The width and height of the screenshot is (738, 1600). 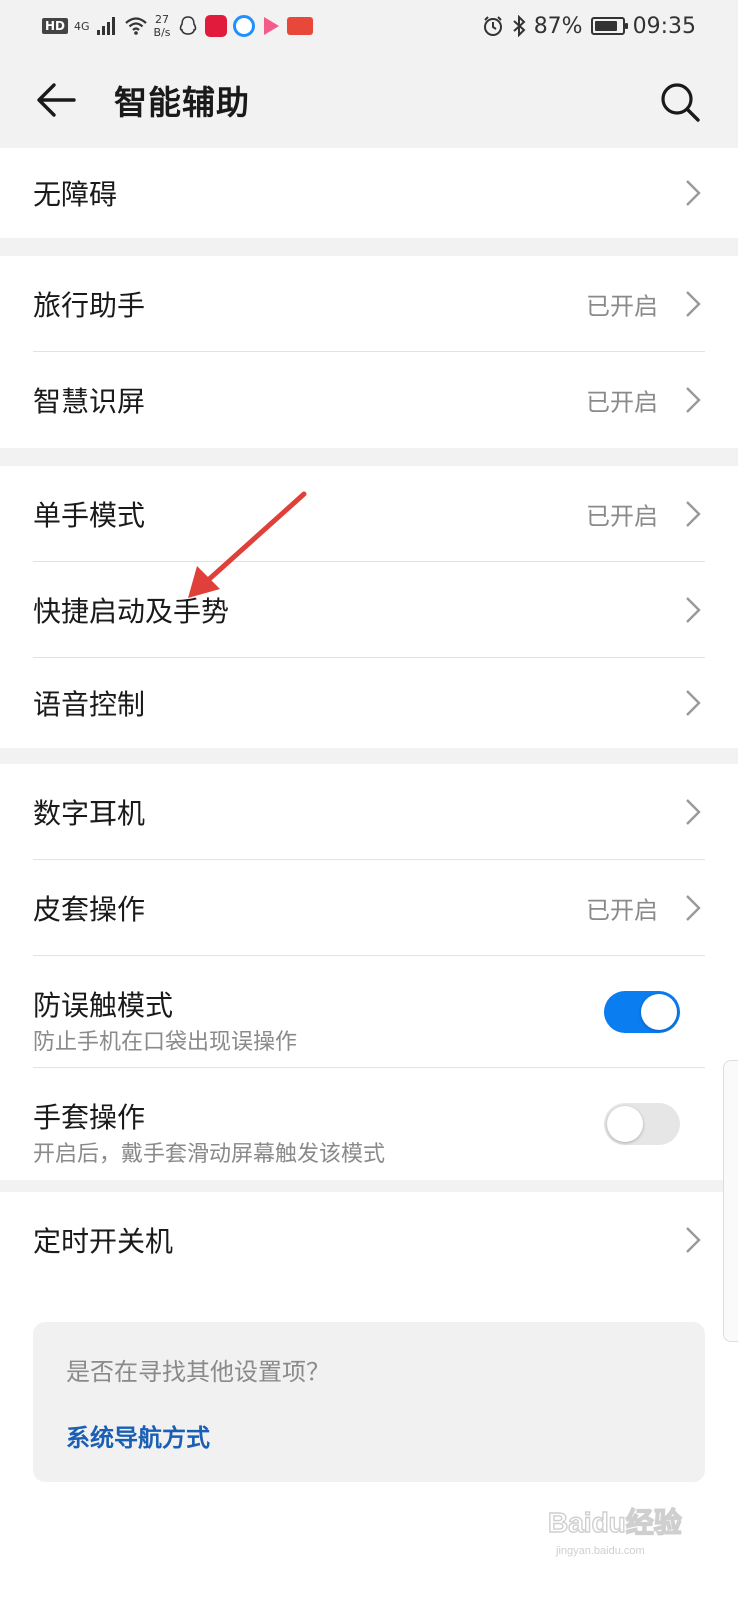 What do you see at coordinates (369, 514) in the screenshot?
I see `list-item: 单手模式 已开启` at bounding box center [369, 514].